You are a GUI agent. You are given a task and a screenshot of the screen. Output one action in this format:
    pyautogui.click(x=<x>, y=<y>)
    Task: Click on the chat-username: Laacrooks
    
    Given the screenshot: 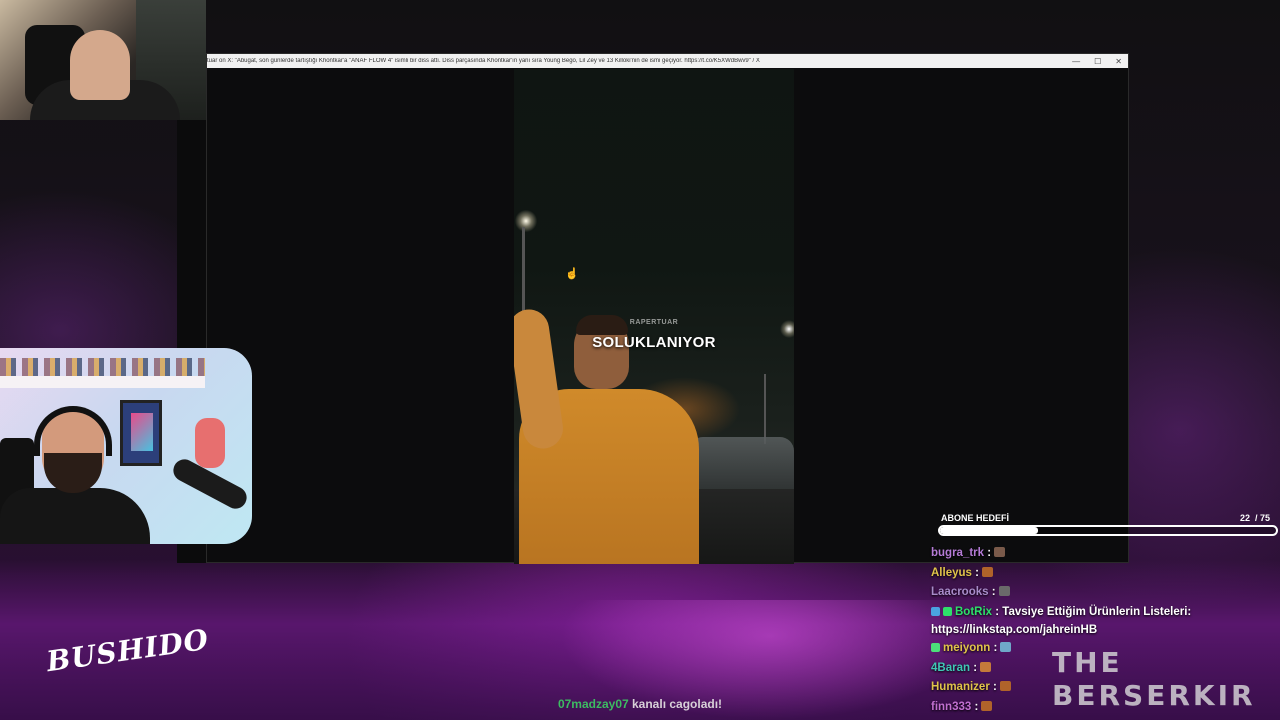 What is the action you would take?
    pyautogui.click(x=960, y=592)
    